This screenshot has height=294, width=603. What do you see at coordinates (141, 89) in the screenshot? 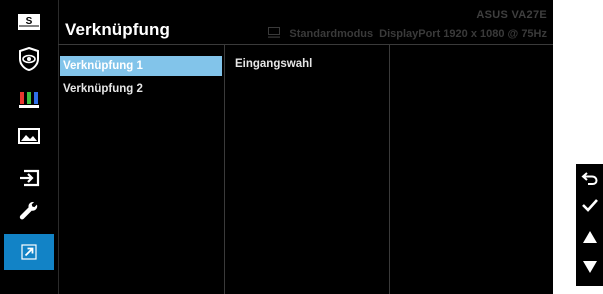
I see `menu-item-verknuepfung-2: Verknüpfung 2` at bounding box center [141, 89].